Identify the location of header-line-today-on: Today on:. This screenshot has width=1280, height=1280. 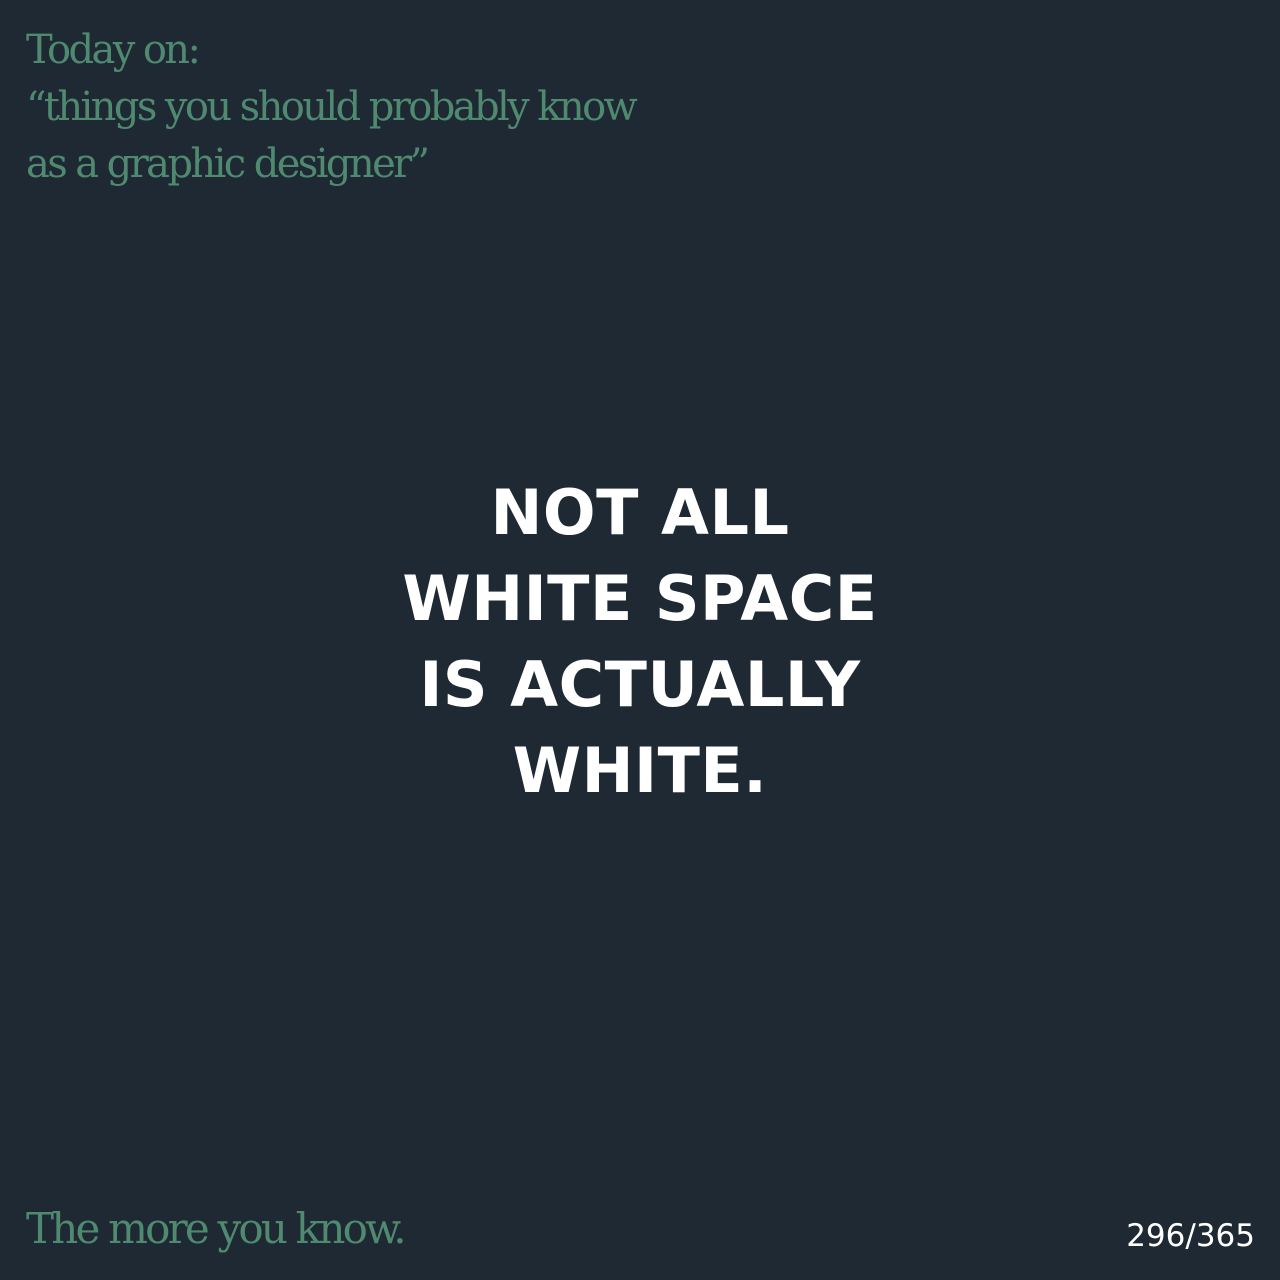
(113, 50).